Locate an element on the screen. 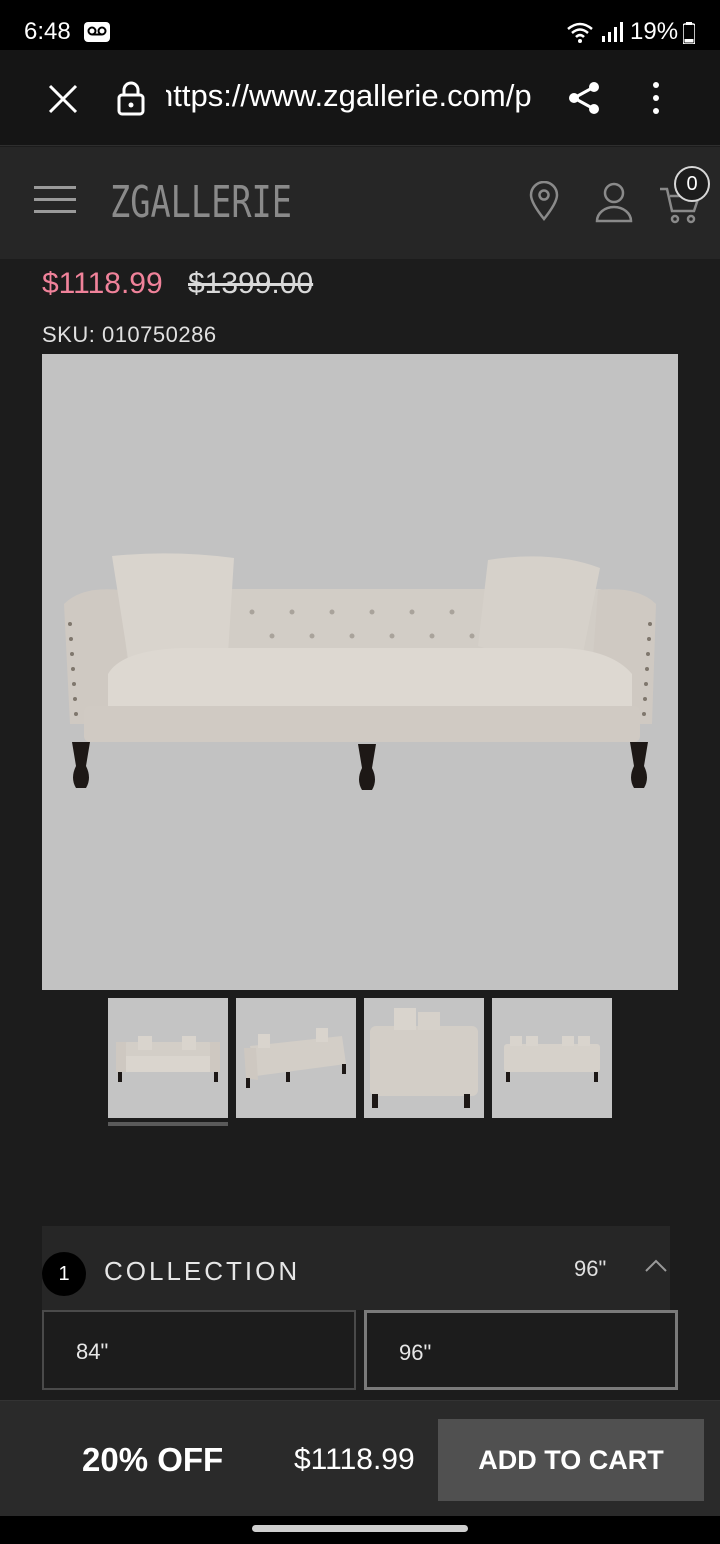 This screenshot has width=720, height=1544. browser-toolbar: https://www.zgallerie.com/p is located at coordinates (360, 98).